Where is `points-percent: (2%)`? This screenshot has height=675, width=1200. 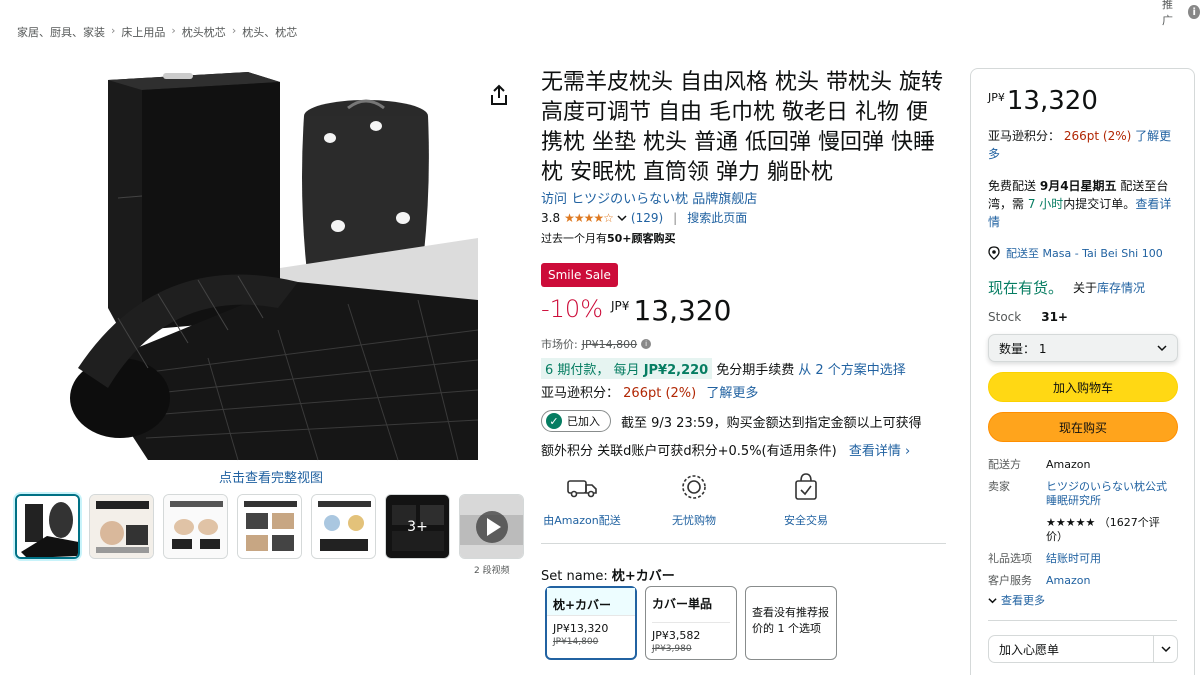
points-percent: (2%) is located at coordinates (681, 393).